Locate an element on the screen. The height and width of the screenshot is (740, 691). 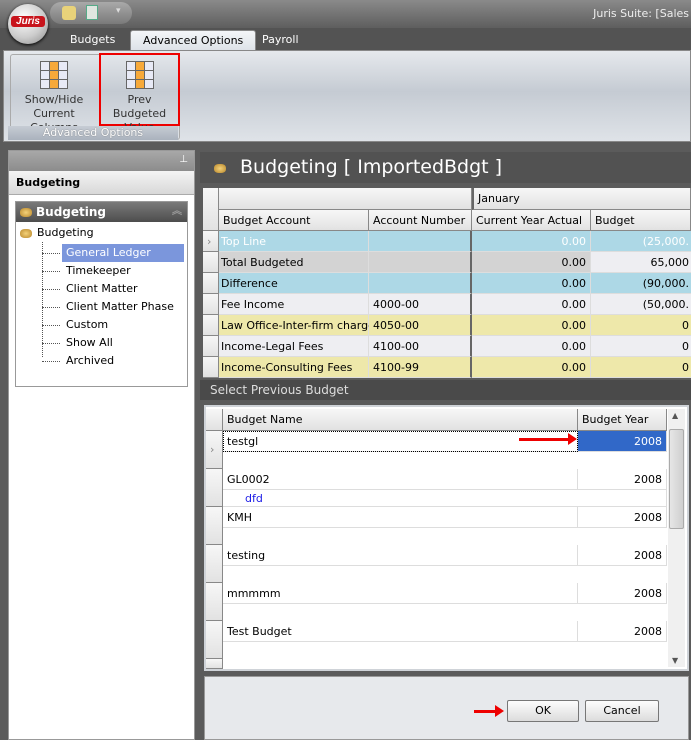
budget-cell: (50,000. is located at coordinates (641, 304).